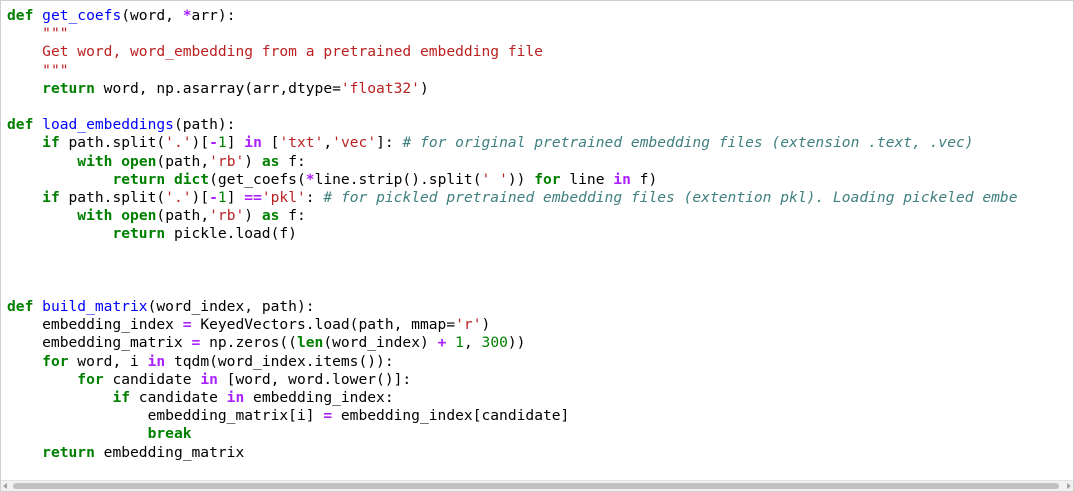 The height and width of the screenshot is (492, 1074). I want to click on code-token: embedding_index, so click(95, 325).